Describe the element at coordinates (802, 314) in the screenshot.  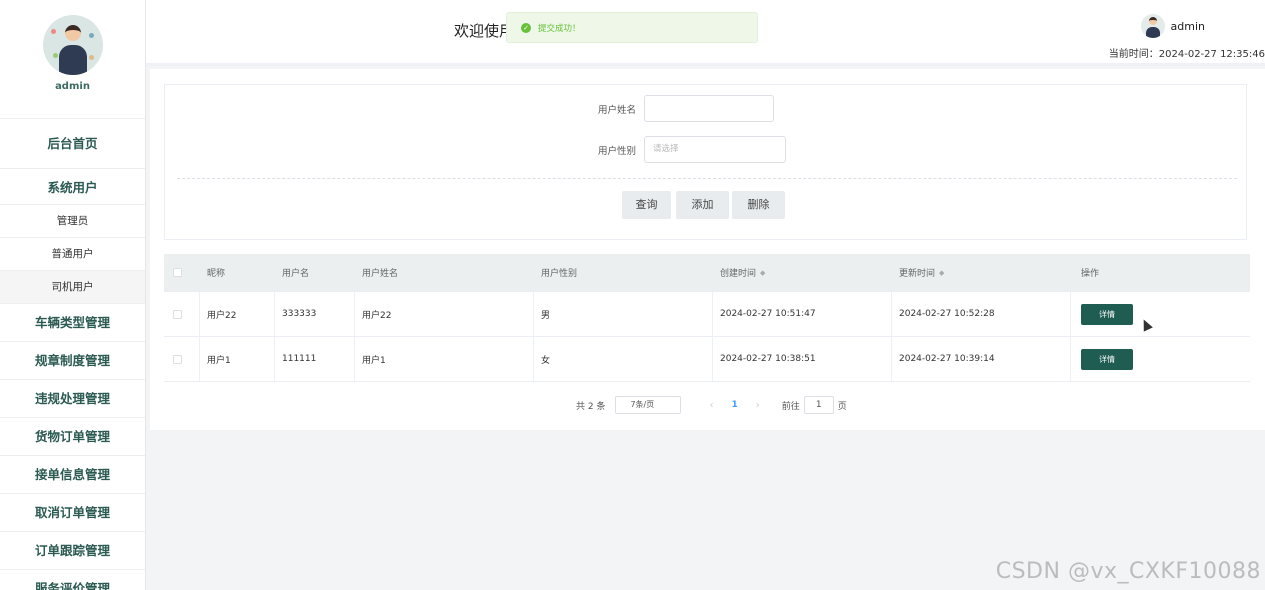
I see `cell-created: 2024-02-27 10:51:47` at that location.